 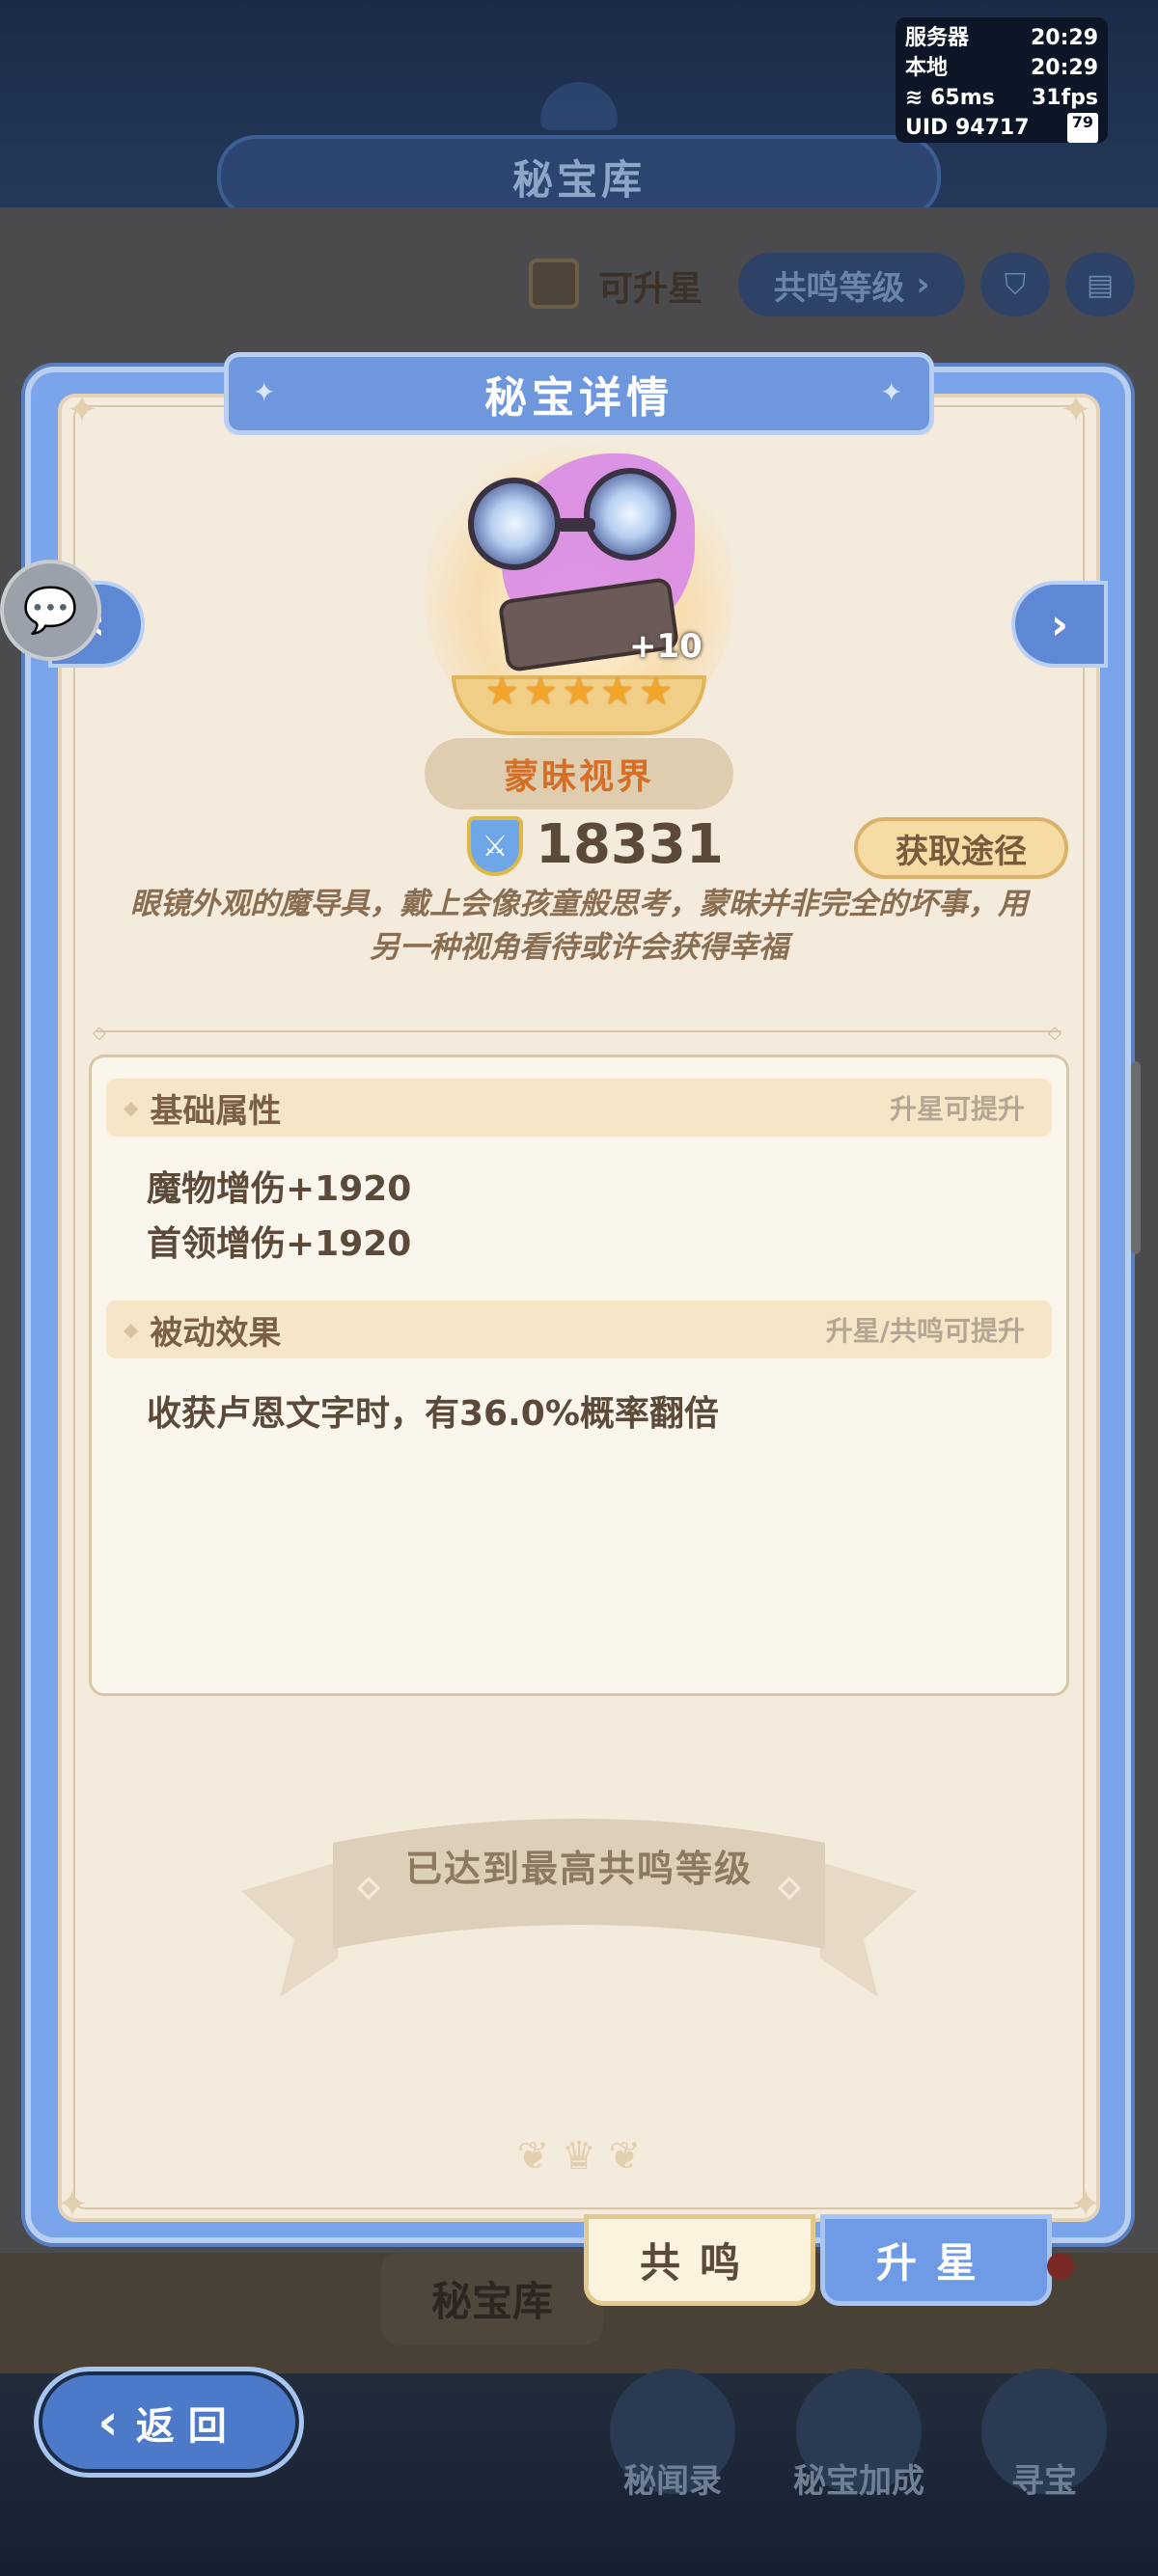 I want to click on max-resonance-text: 已达到最高共鸣等级, so click(x=578, y=1869).